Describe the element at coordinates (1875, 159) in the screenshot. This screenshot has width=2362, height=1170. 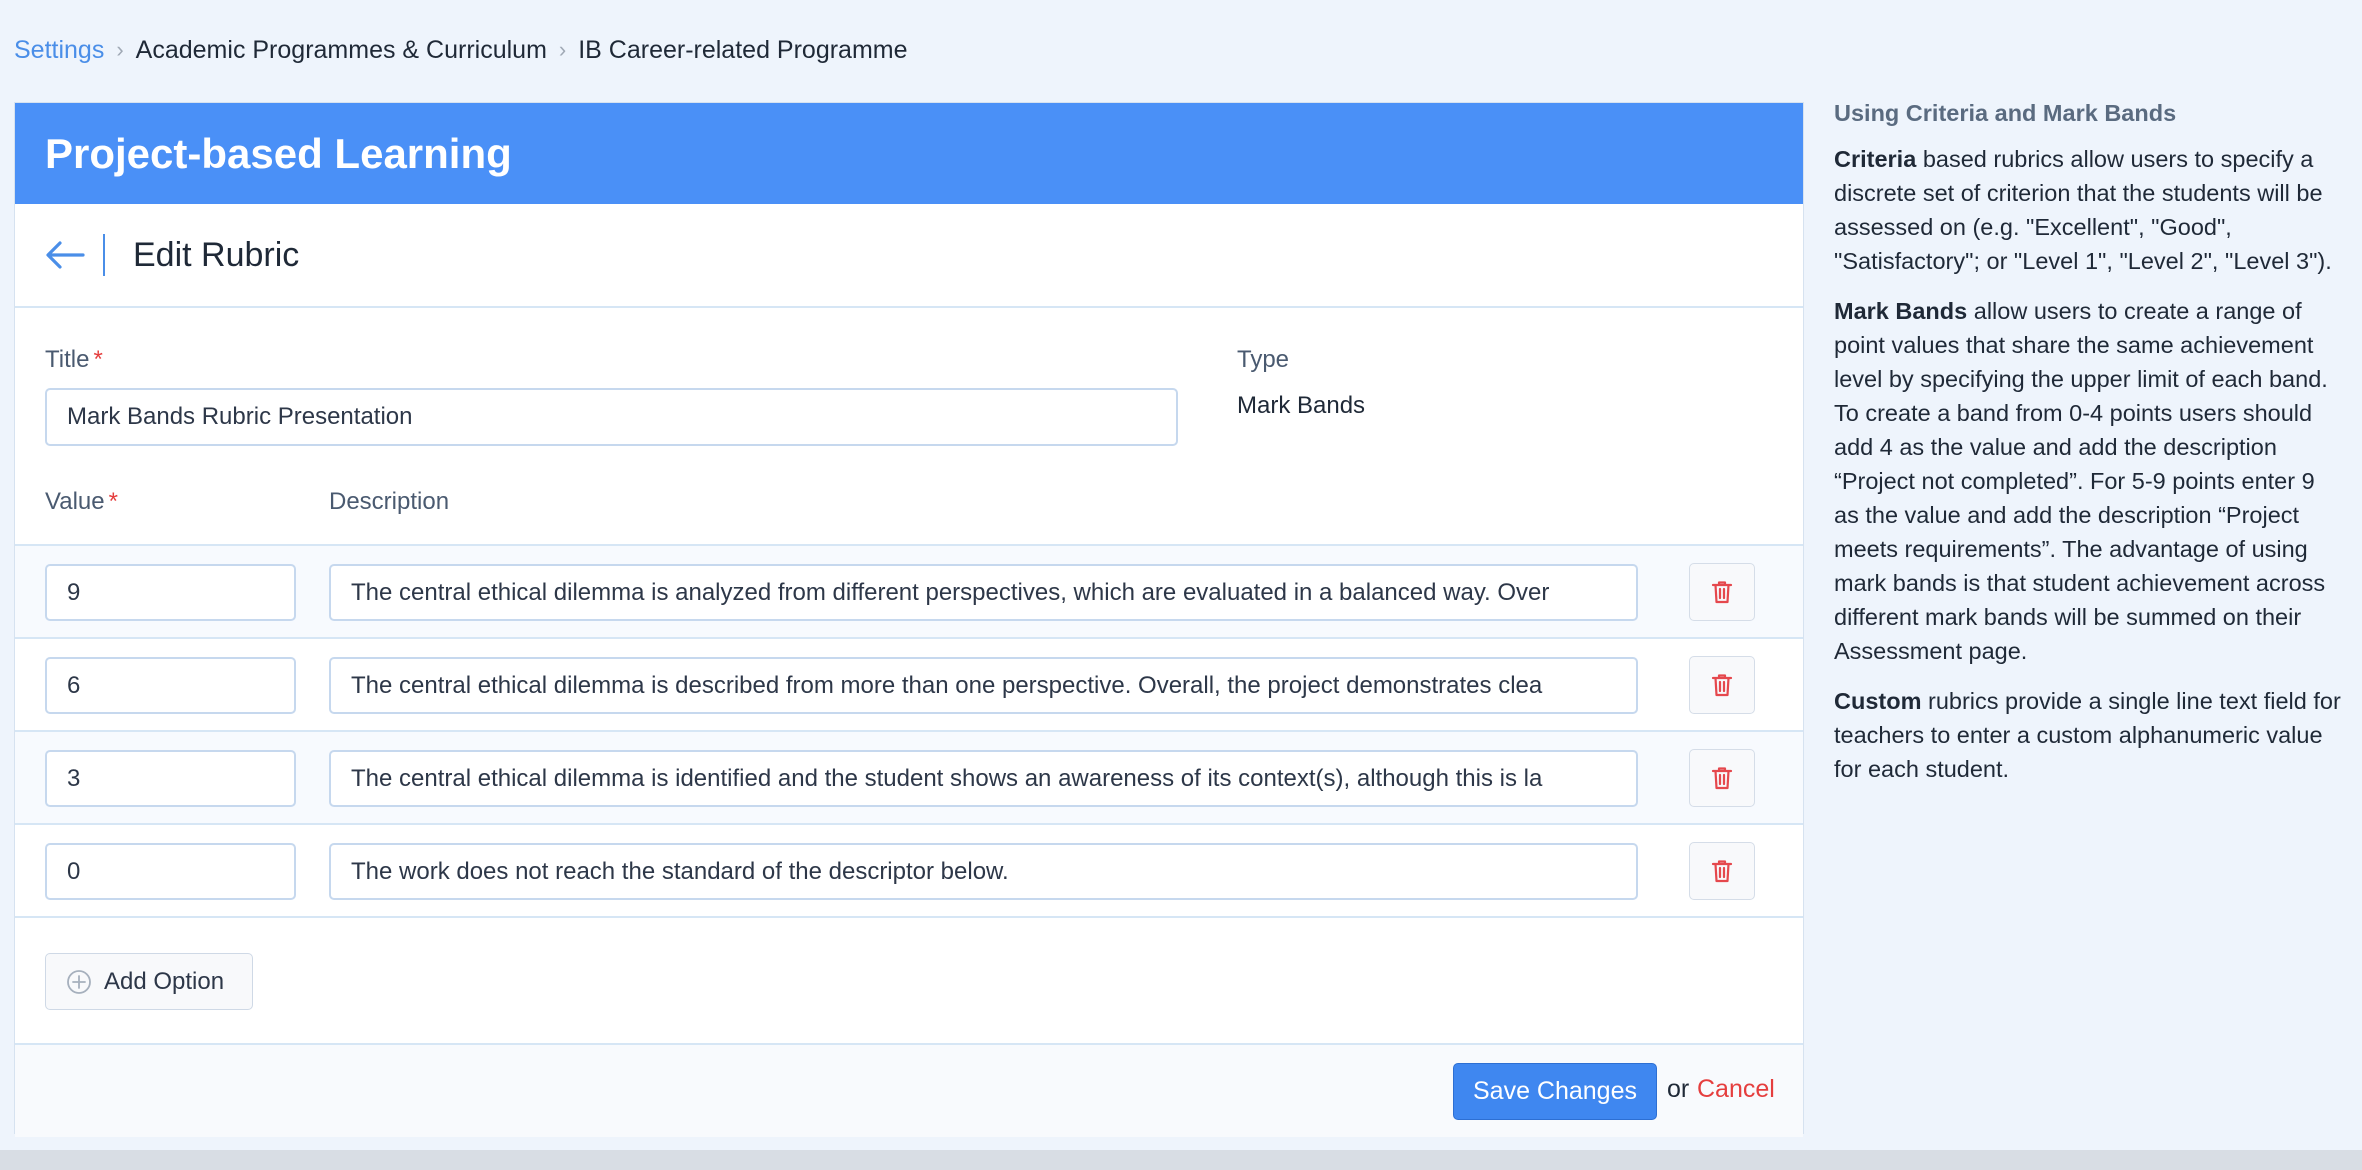
I see `criteria-term: Criteria` at that location.